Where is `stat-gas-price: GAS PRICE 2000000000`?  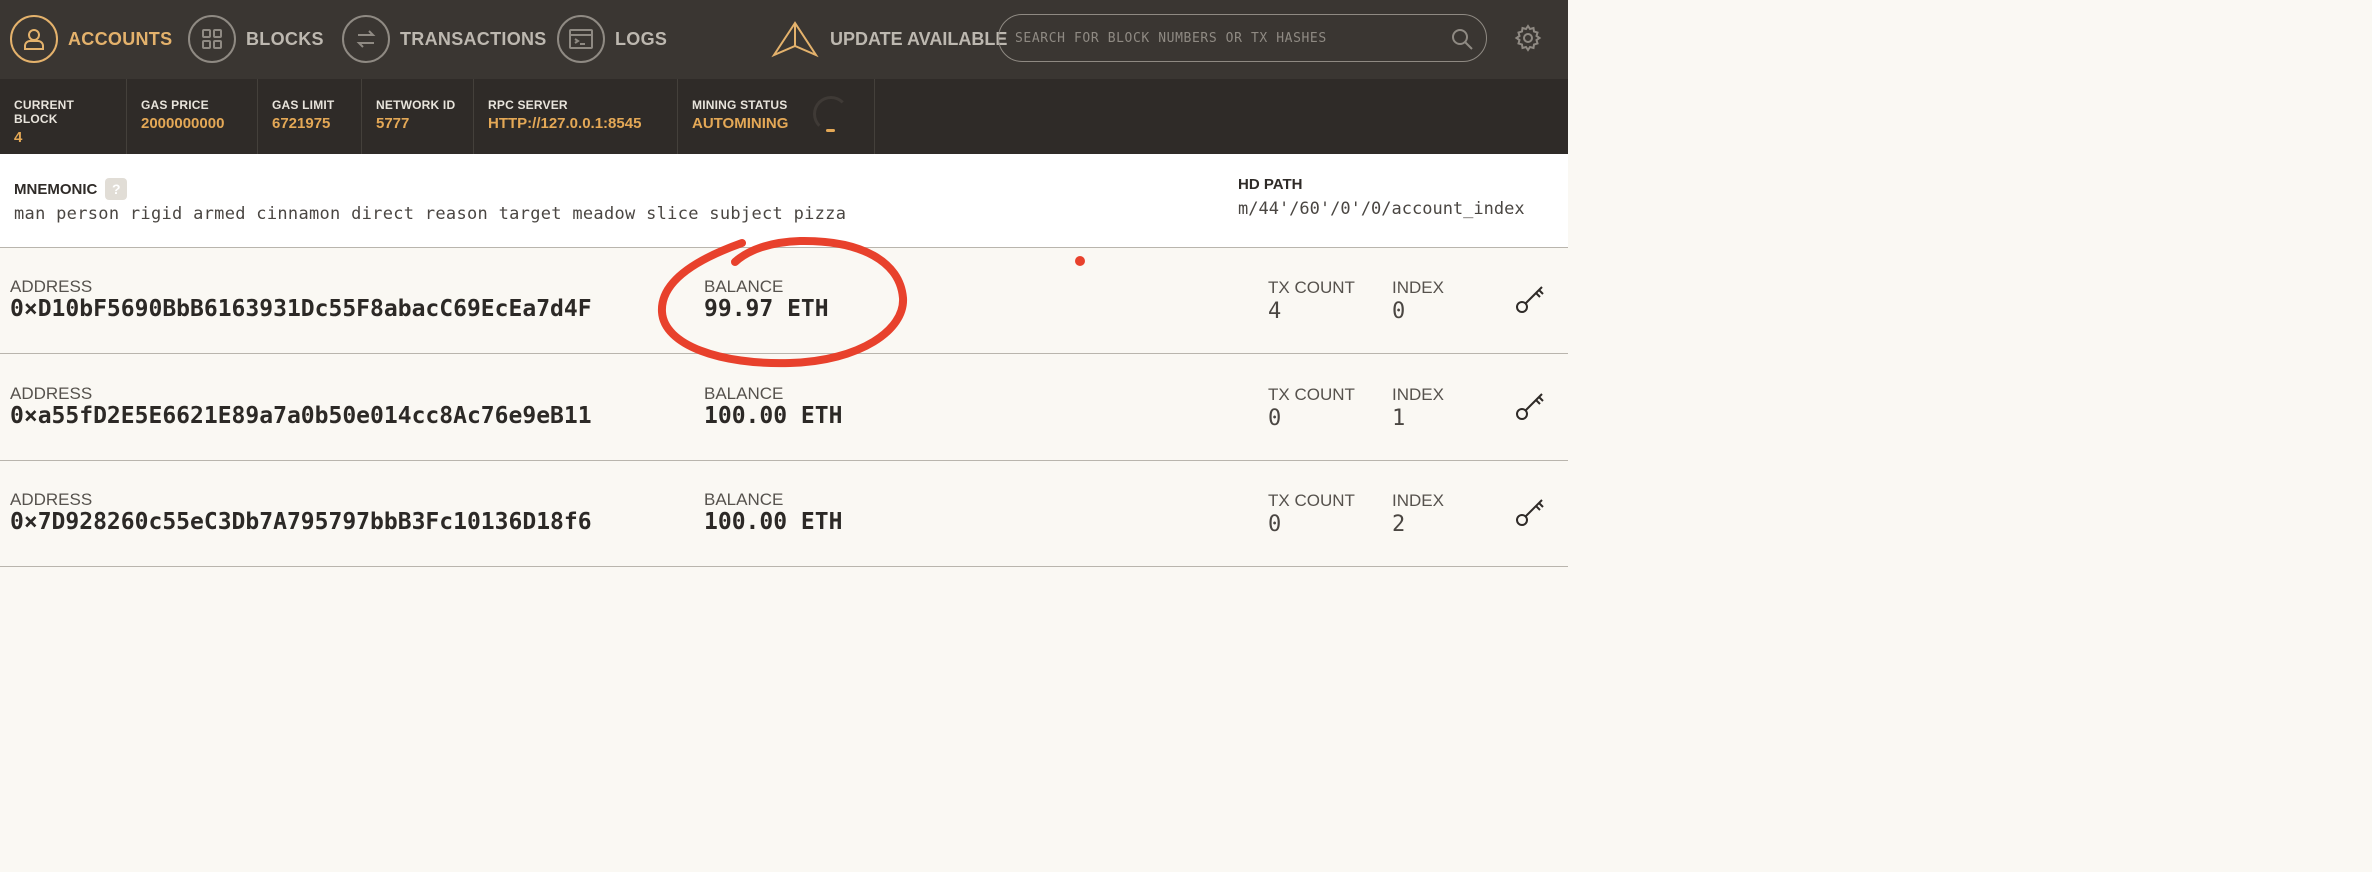 stat-gas-price: GAS PRICE 2000000000 is located at coordinates (192, 116).